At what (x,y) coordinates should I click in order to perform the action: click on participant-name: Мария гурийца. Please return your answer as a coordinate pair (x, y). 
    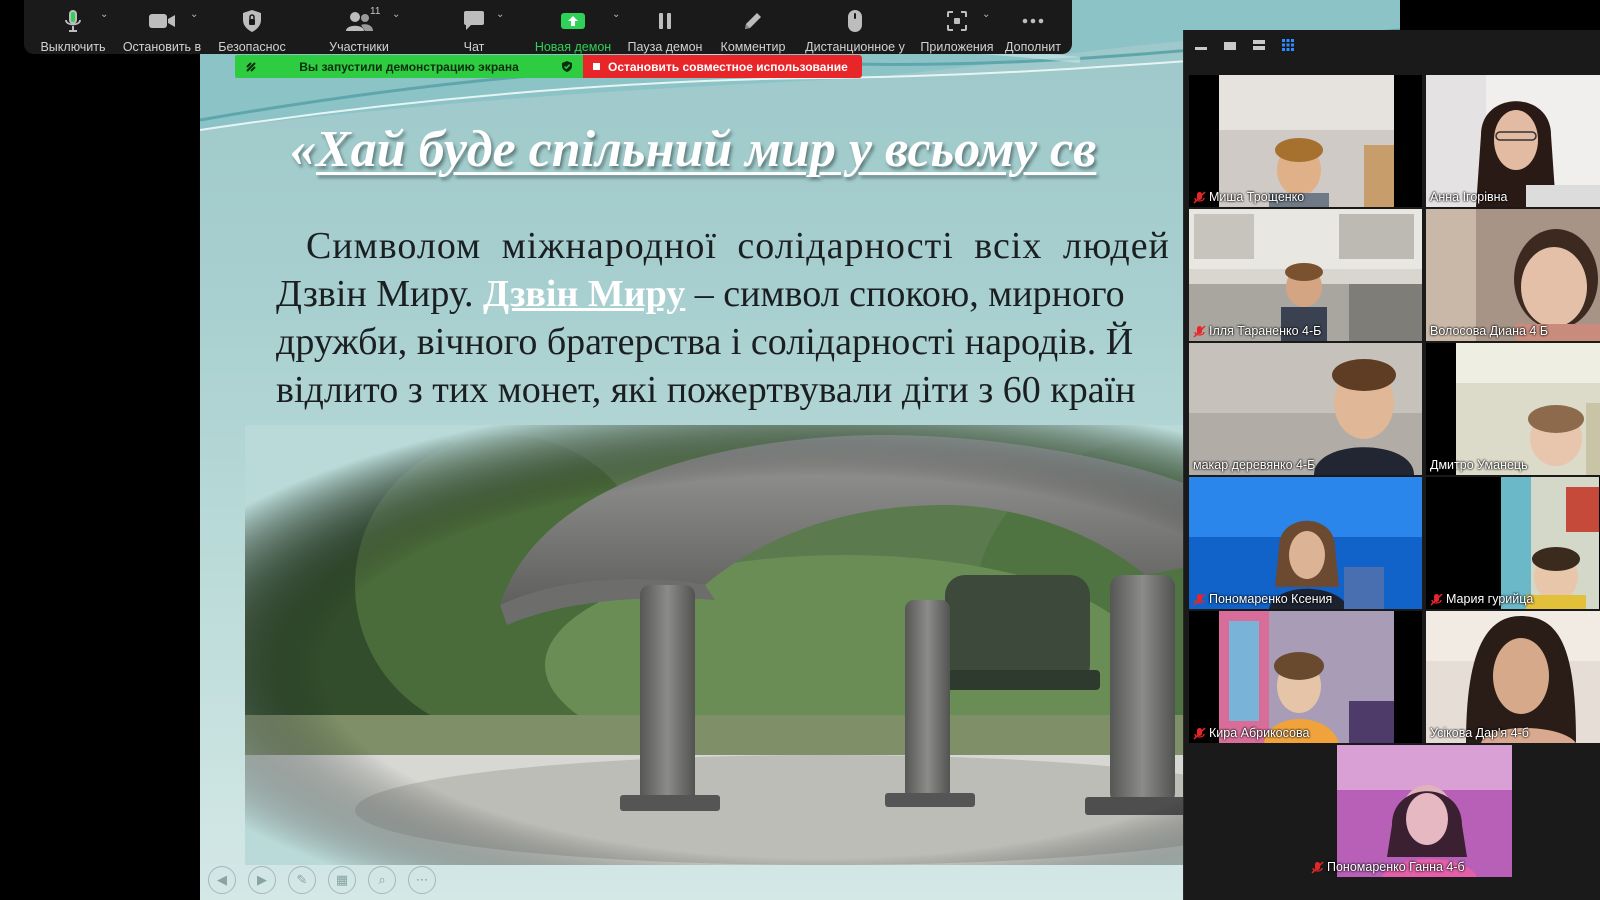
    Looking at the image, I should click on (1490, 599).